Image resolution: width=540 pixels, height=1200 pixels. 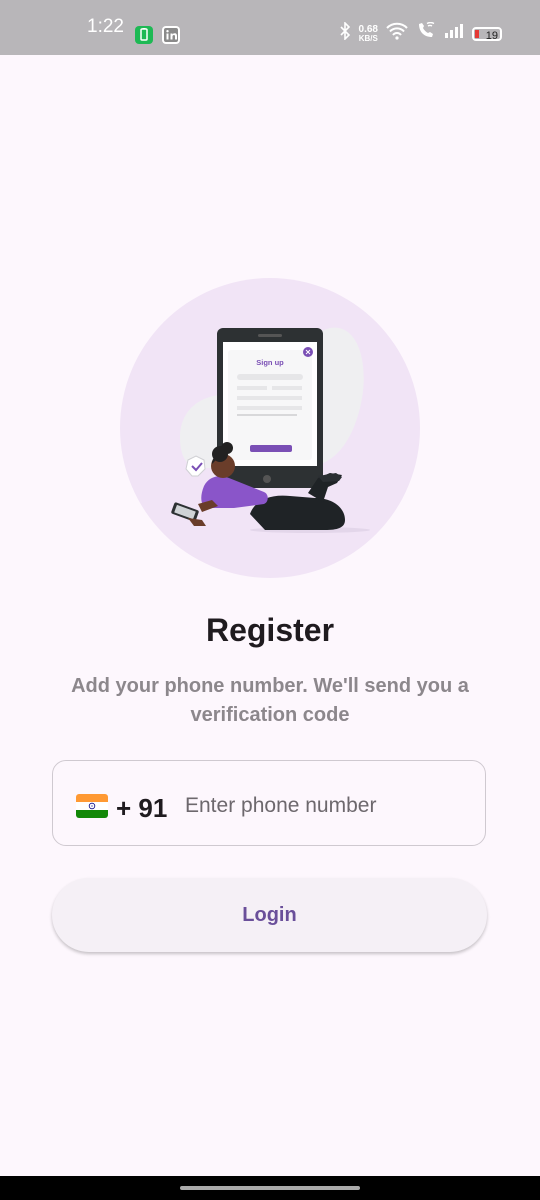 What do you see at coordinates (270, 428) in the screenshot?
I see `signup-illustration: Sign up` at bounding box center [270, 428].